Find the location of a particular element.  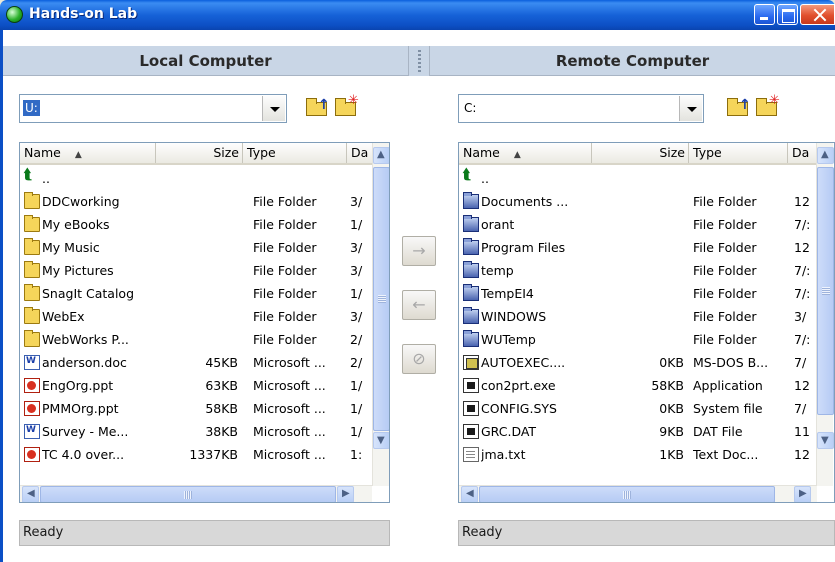

file-name: DDCworking is located at coordinates (81, 201).